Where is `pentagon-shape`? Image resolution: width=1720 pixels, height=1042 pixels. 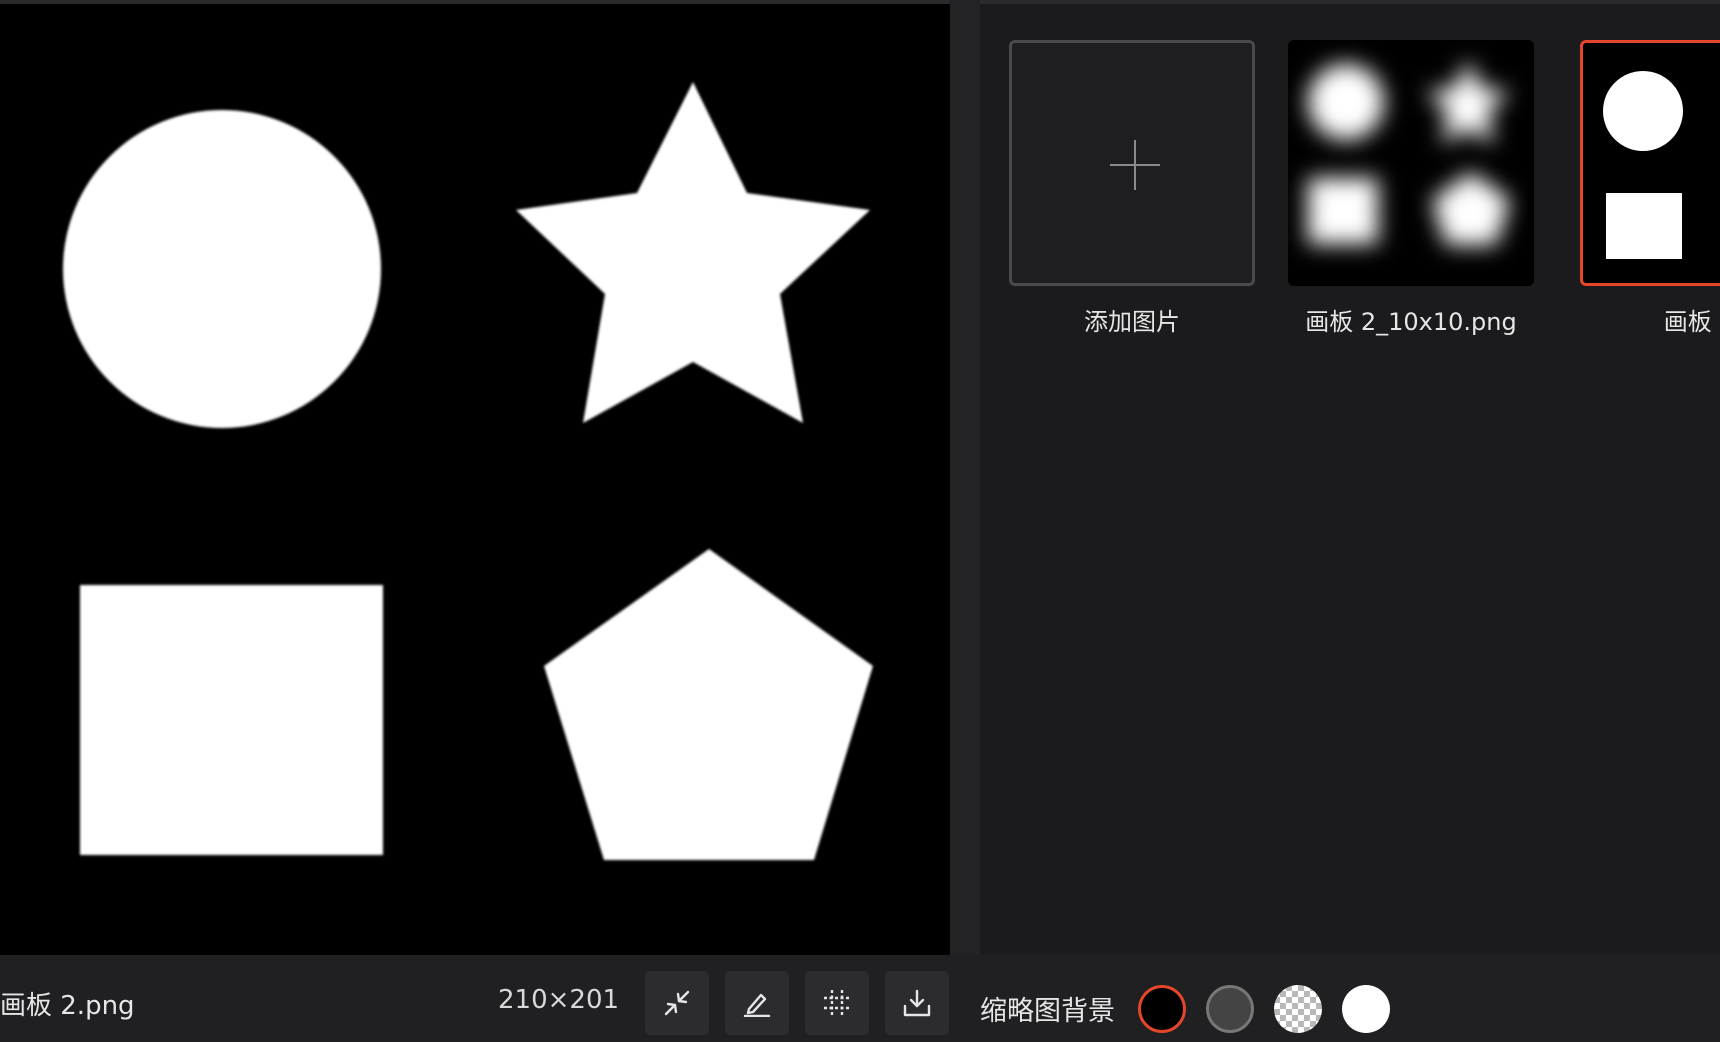 pentagon-shape is located at coordinates (708, 704).